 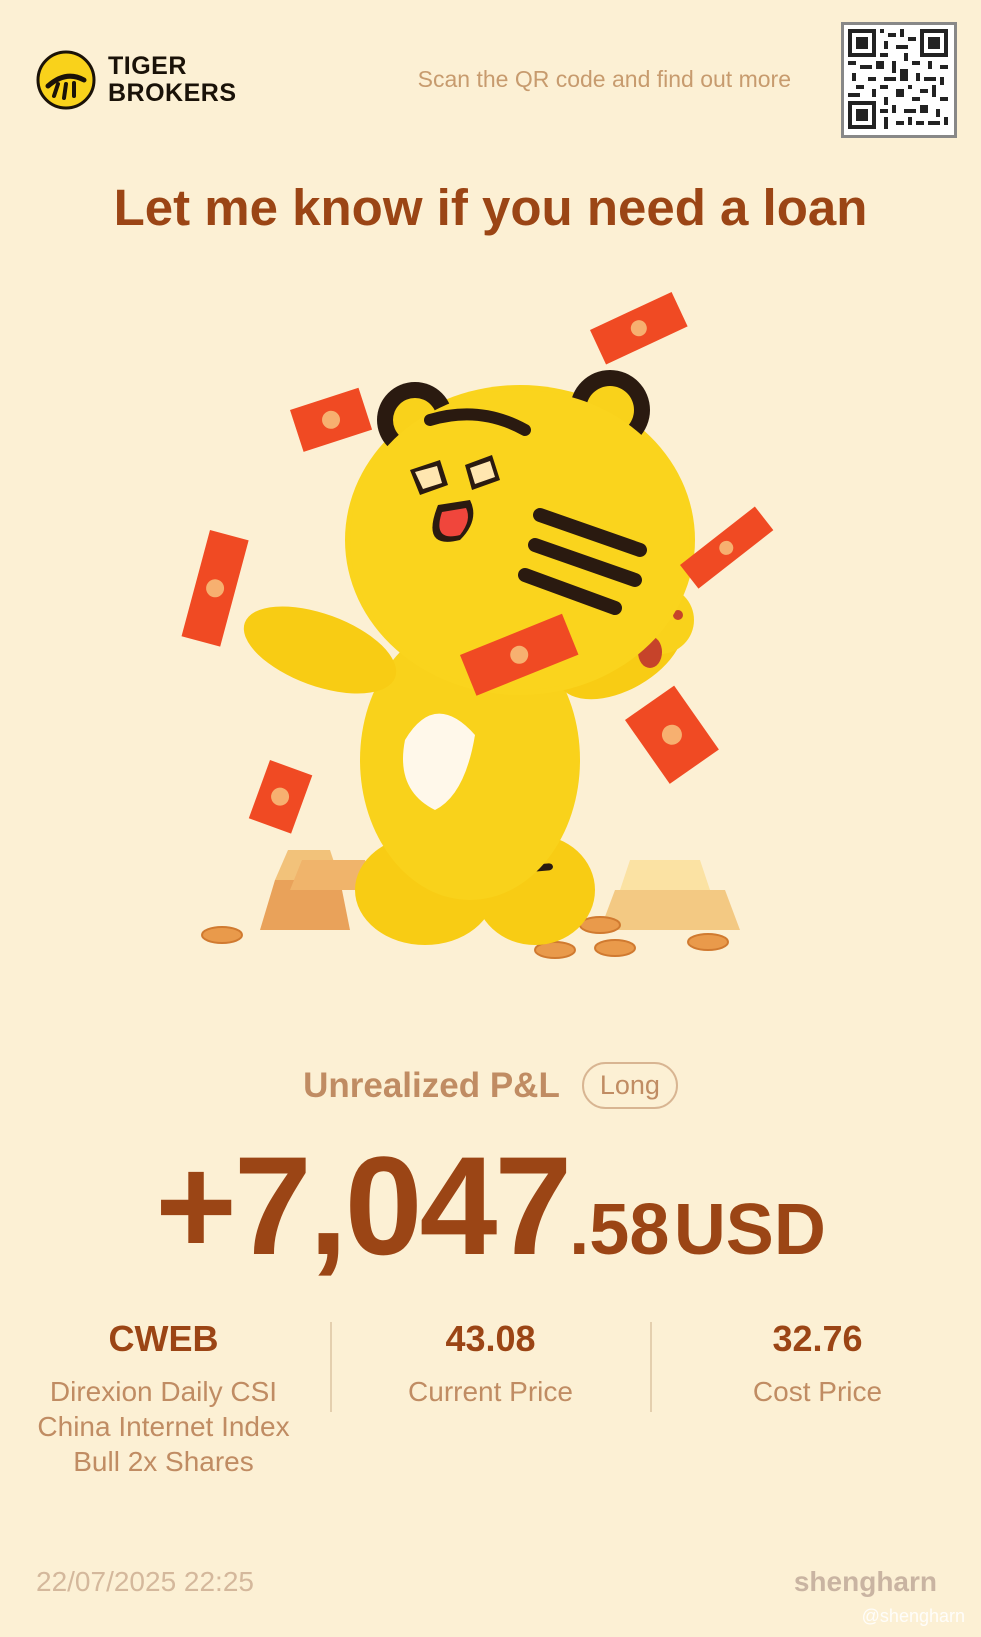 What do you see at coordinates (363, 1205) in the screenshot?
I see `pnl-amount-integer: +7,047` at bounding box center [363, 1205].